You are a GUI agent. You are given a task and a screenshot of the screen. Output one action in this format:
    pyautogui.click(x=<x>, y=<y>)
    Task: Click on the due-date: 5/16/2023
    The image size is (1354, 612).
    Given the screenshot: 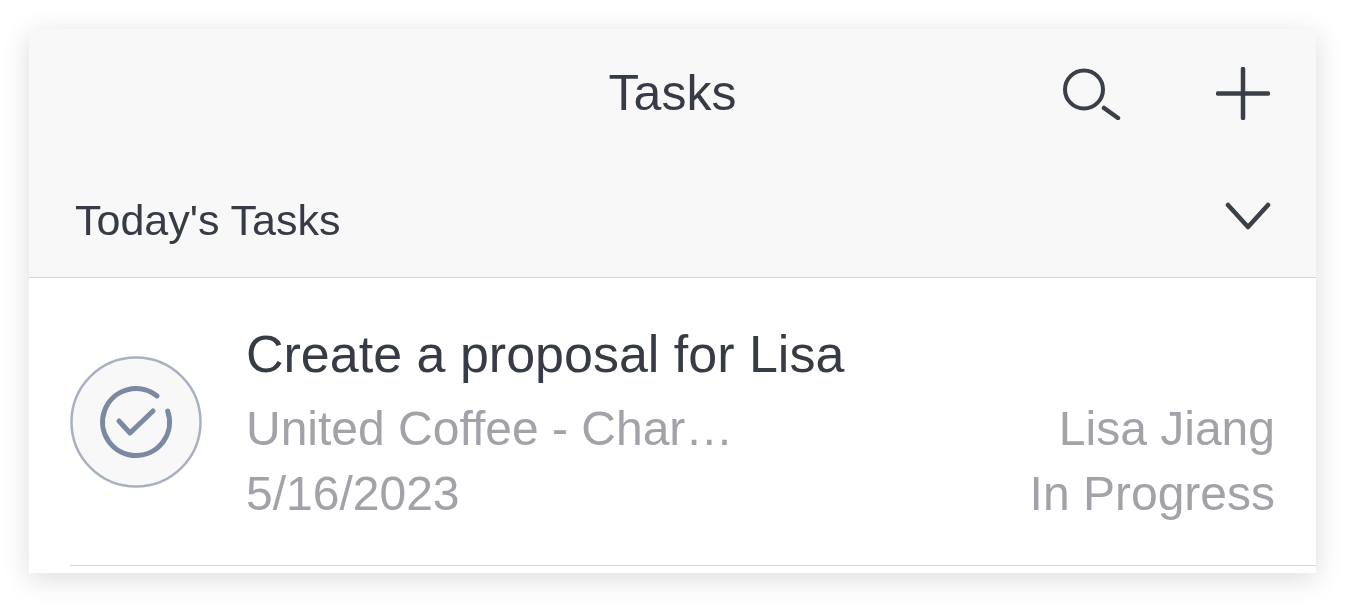 What is the action you would take?
    pyautogui.click(x=353, y=493)
    